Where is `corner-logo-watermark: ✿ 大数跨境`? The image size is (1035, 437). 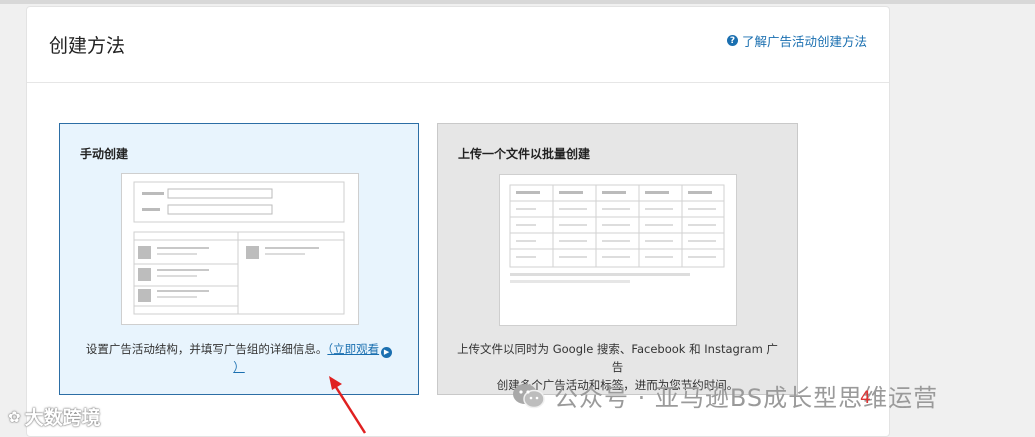
corner-logo-watermark: ✿ 大数跨境 is located at coordinates (54, 416).